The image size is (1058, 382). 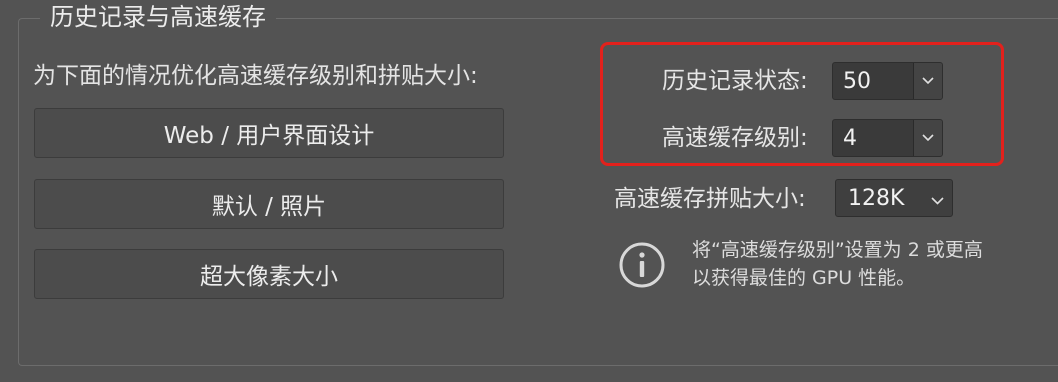 I want to click on cache-tile-size-label: 高速缓存拼贴大小:, so click(x=710, y=199).